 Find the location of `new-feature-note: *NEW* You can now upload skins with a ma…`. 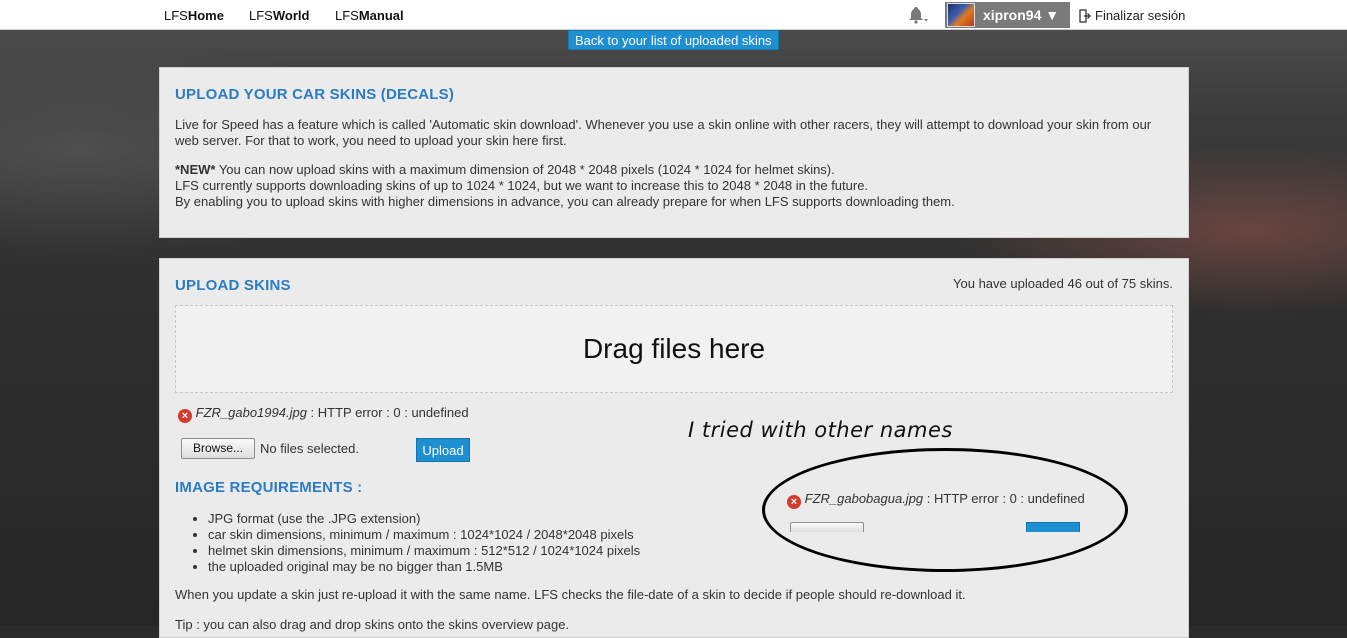

new-feature-note: *NEW* You can now upload skins with a ma… is located at coordinates (565, 185).